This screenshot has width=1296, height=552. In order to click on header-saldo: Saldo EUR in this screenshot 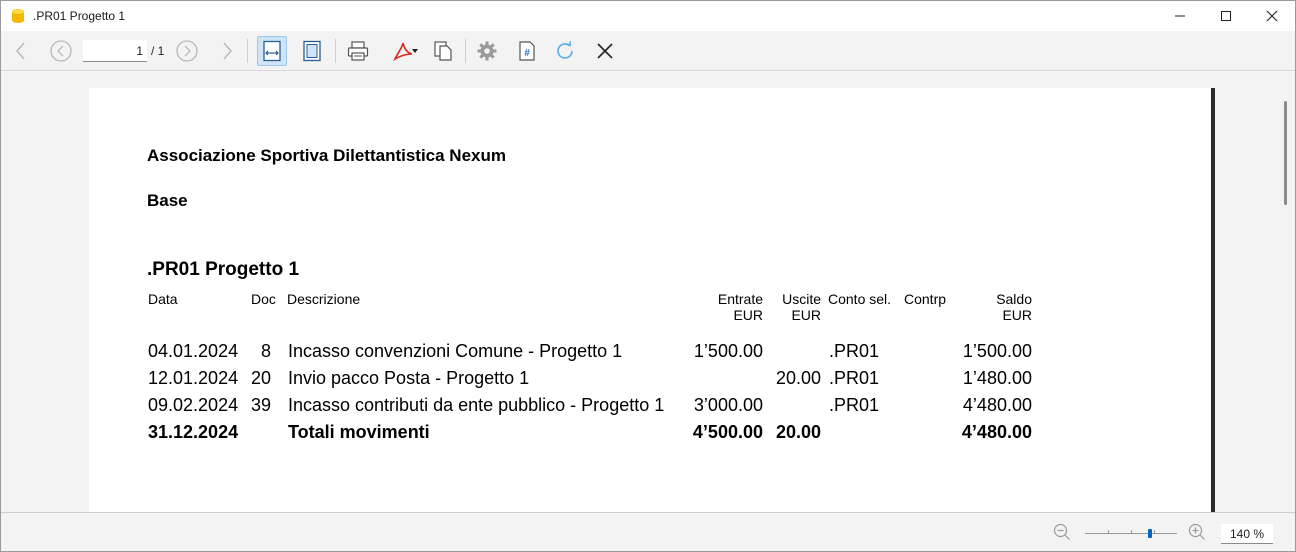, I will do `click(995, 307)`.